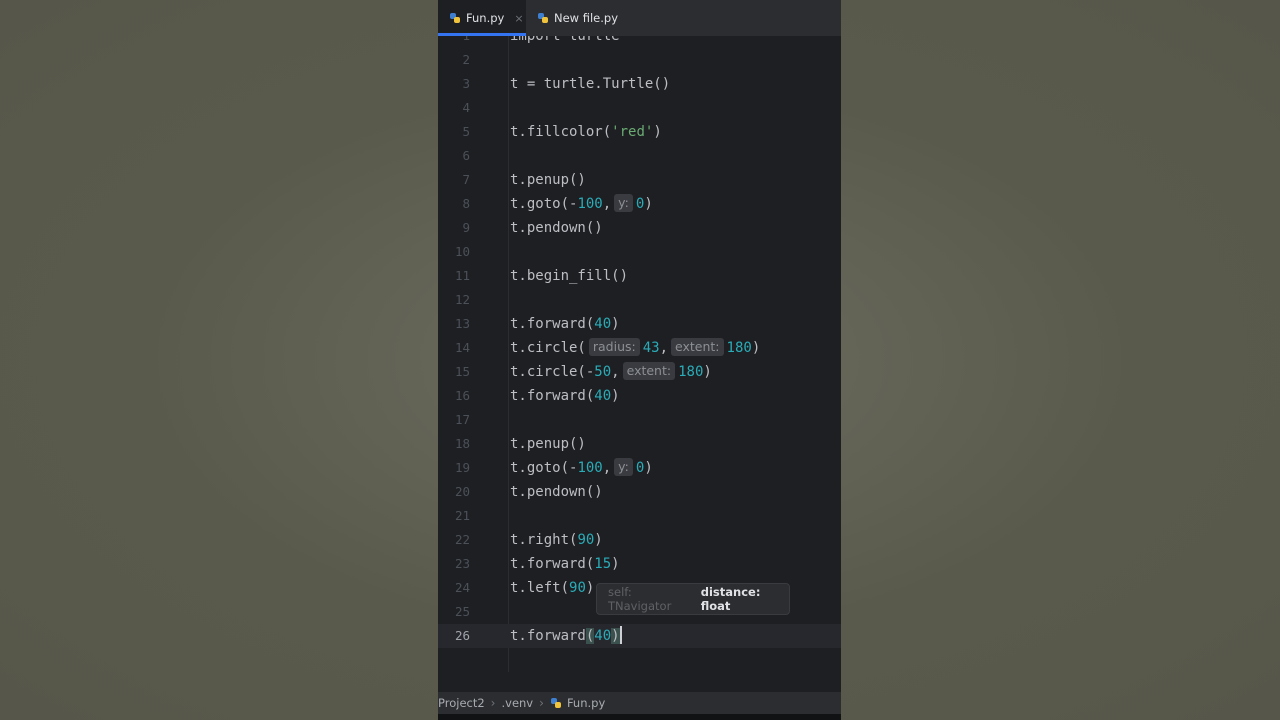  What do you see at coordinates (569, 276) in the screenshot?
I see `code-text: t.begin_fill()` at bounding box center [569, 276].